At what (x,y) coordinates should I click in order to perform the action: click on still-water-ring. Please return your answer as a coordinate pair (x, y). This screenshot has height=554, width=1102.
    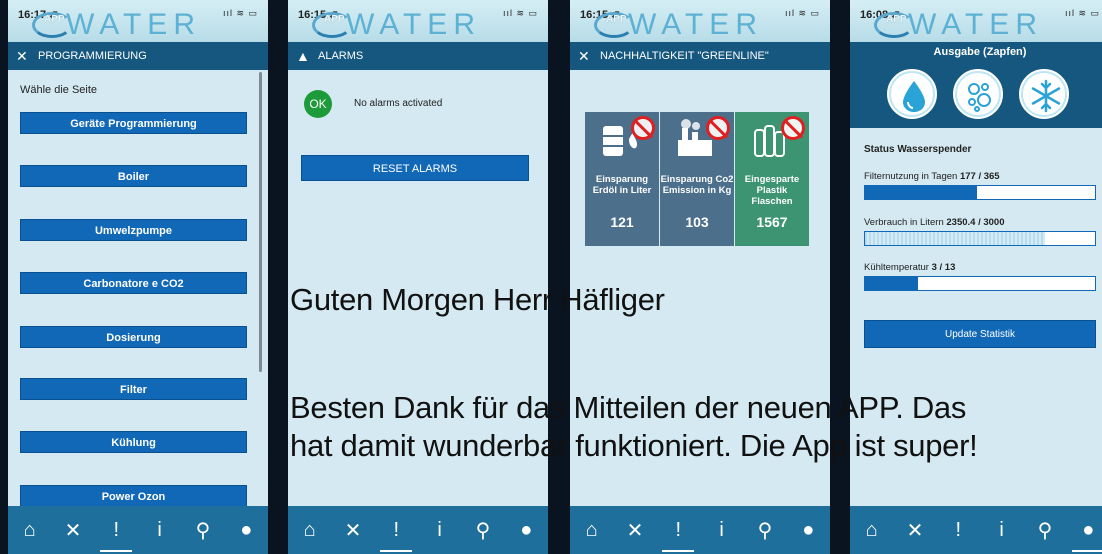
    Looking at the image, I should click on (912, 94).